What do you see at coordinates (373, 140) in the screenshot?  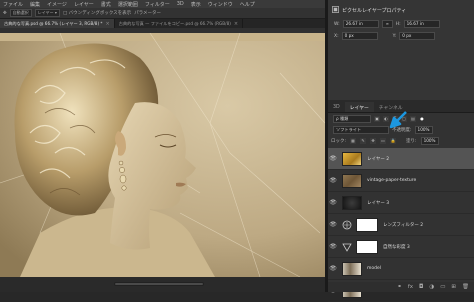 I see `lock-position-icon: ✥` at bounding box center [373, 140].